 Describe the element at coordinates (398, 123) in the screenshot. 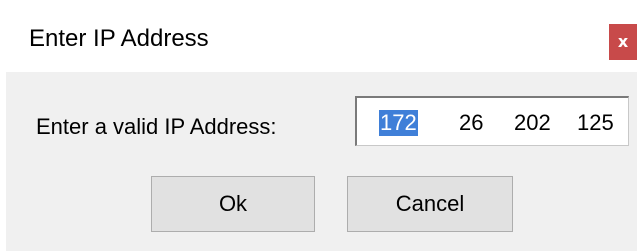

I see `ip-octet-1: 172` at that location.